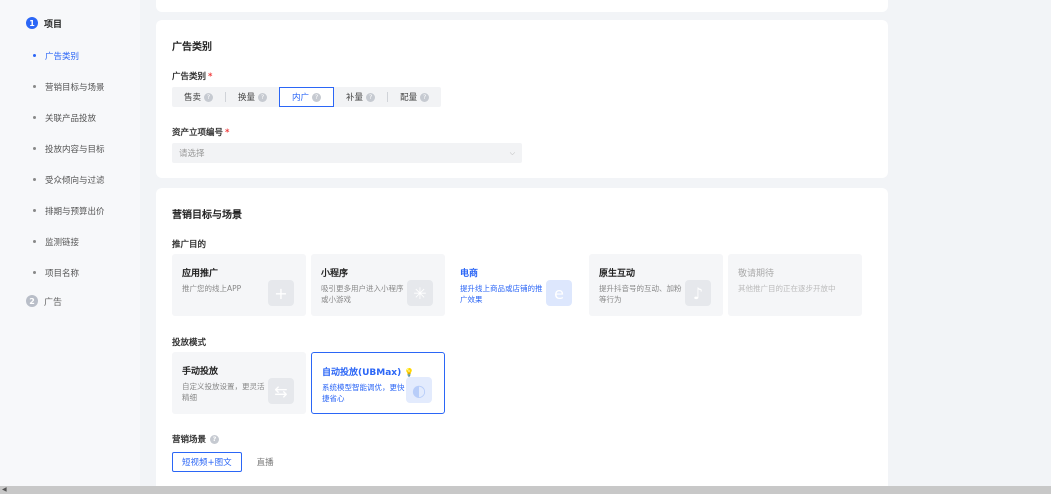 This screenshot has width=1051, height=494. I want to click on tile-desc: 系统模型智能调优，更快捷省心, so click(363, 393).